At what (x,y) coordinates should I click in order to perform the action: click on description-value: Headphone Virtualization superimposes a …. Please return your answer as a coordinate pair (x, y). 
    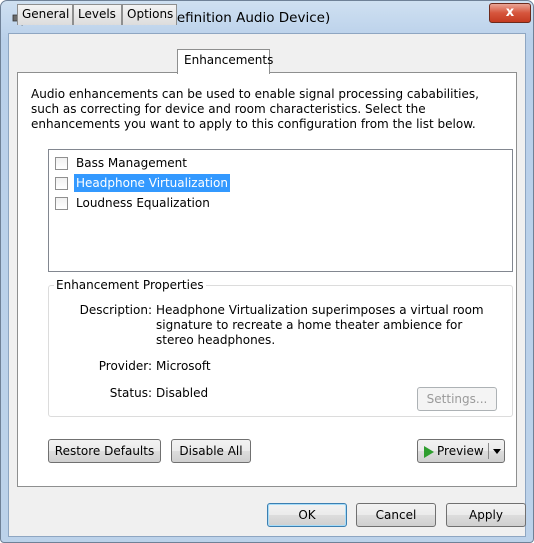
    Looking at the image, I should click on (320, 325).